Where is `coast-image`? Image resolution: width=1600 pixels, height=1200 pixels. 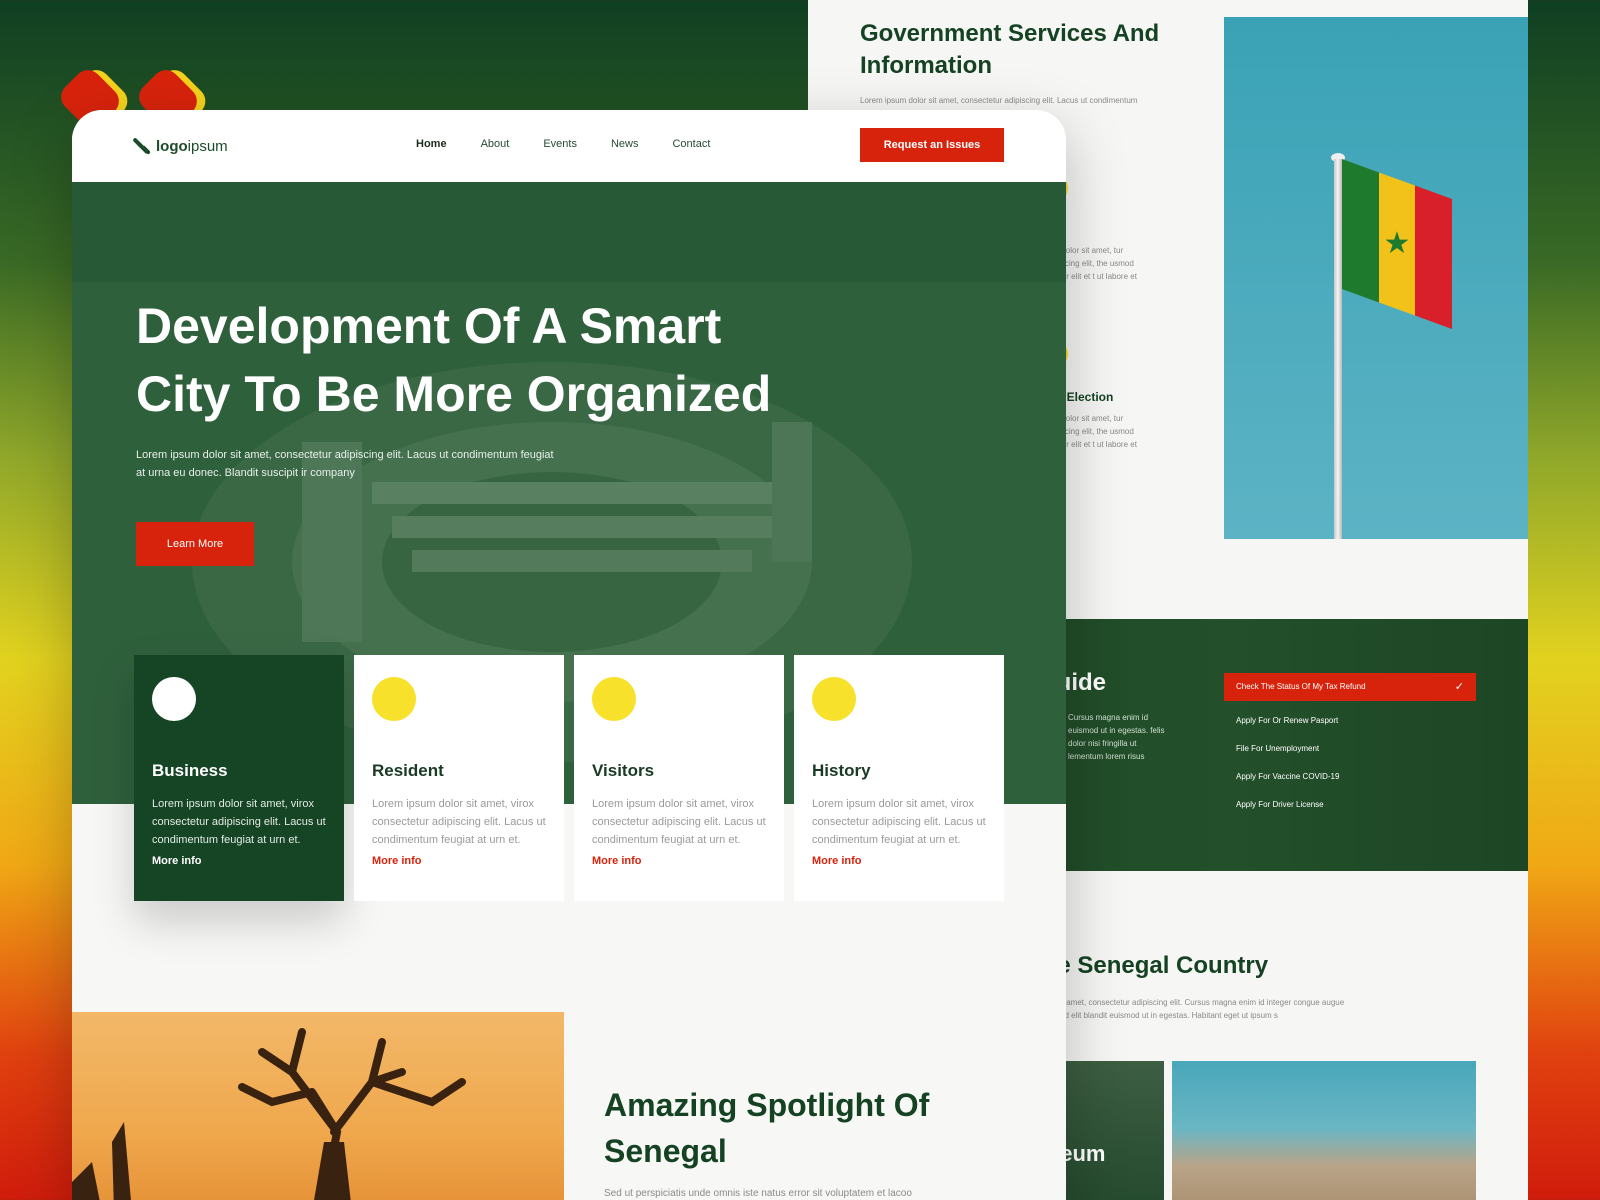 coast-image is located at coordinates (1324, 1130).